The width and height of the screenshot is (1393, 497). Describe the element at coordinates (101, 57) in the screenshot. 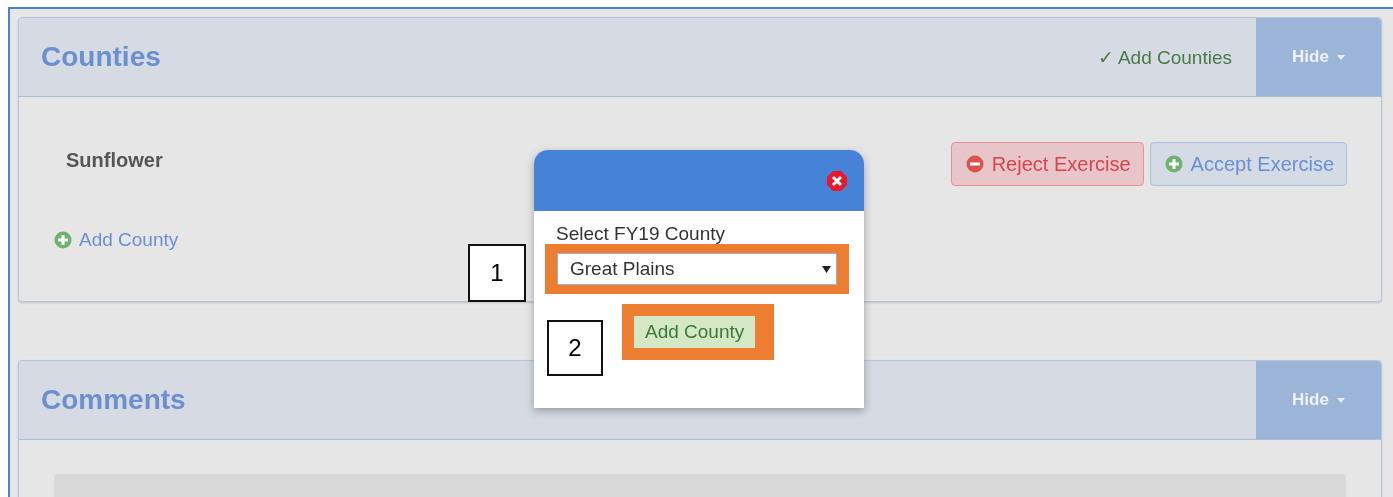

I see `panel-title: Counties` at that location.